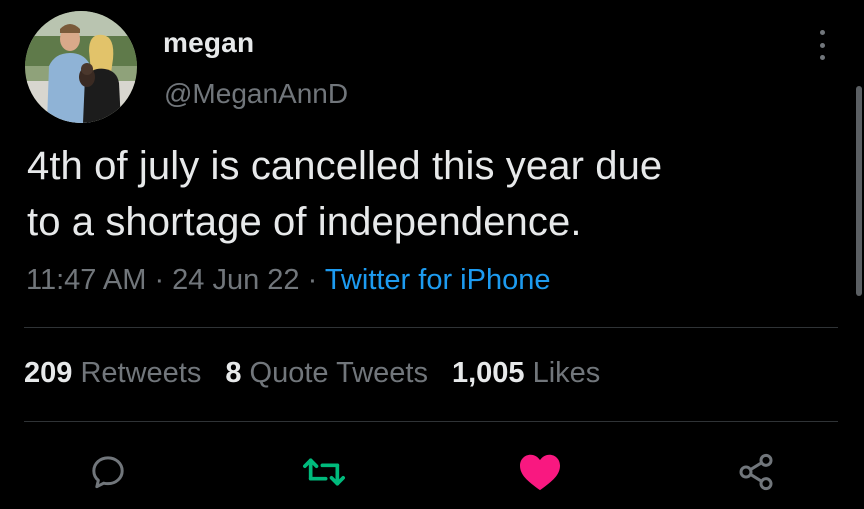 The image size is (864, 509). I want to click on tweet-date: 24 Jun 22, so click(235, 280).